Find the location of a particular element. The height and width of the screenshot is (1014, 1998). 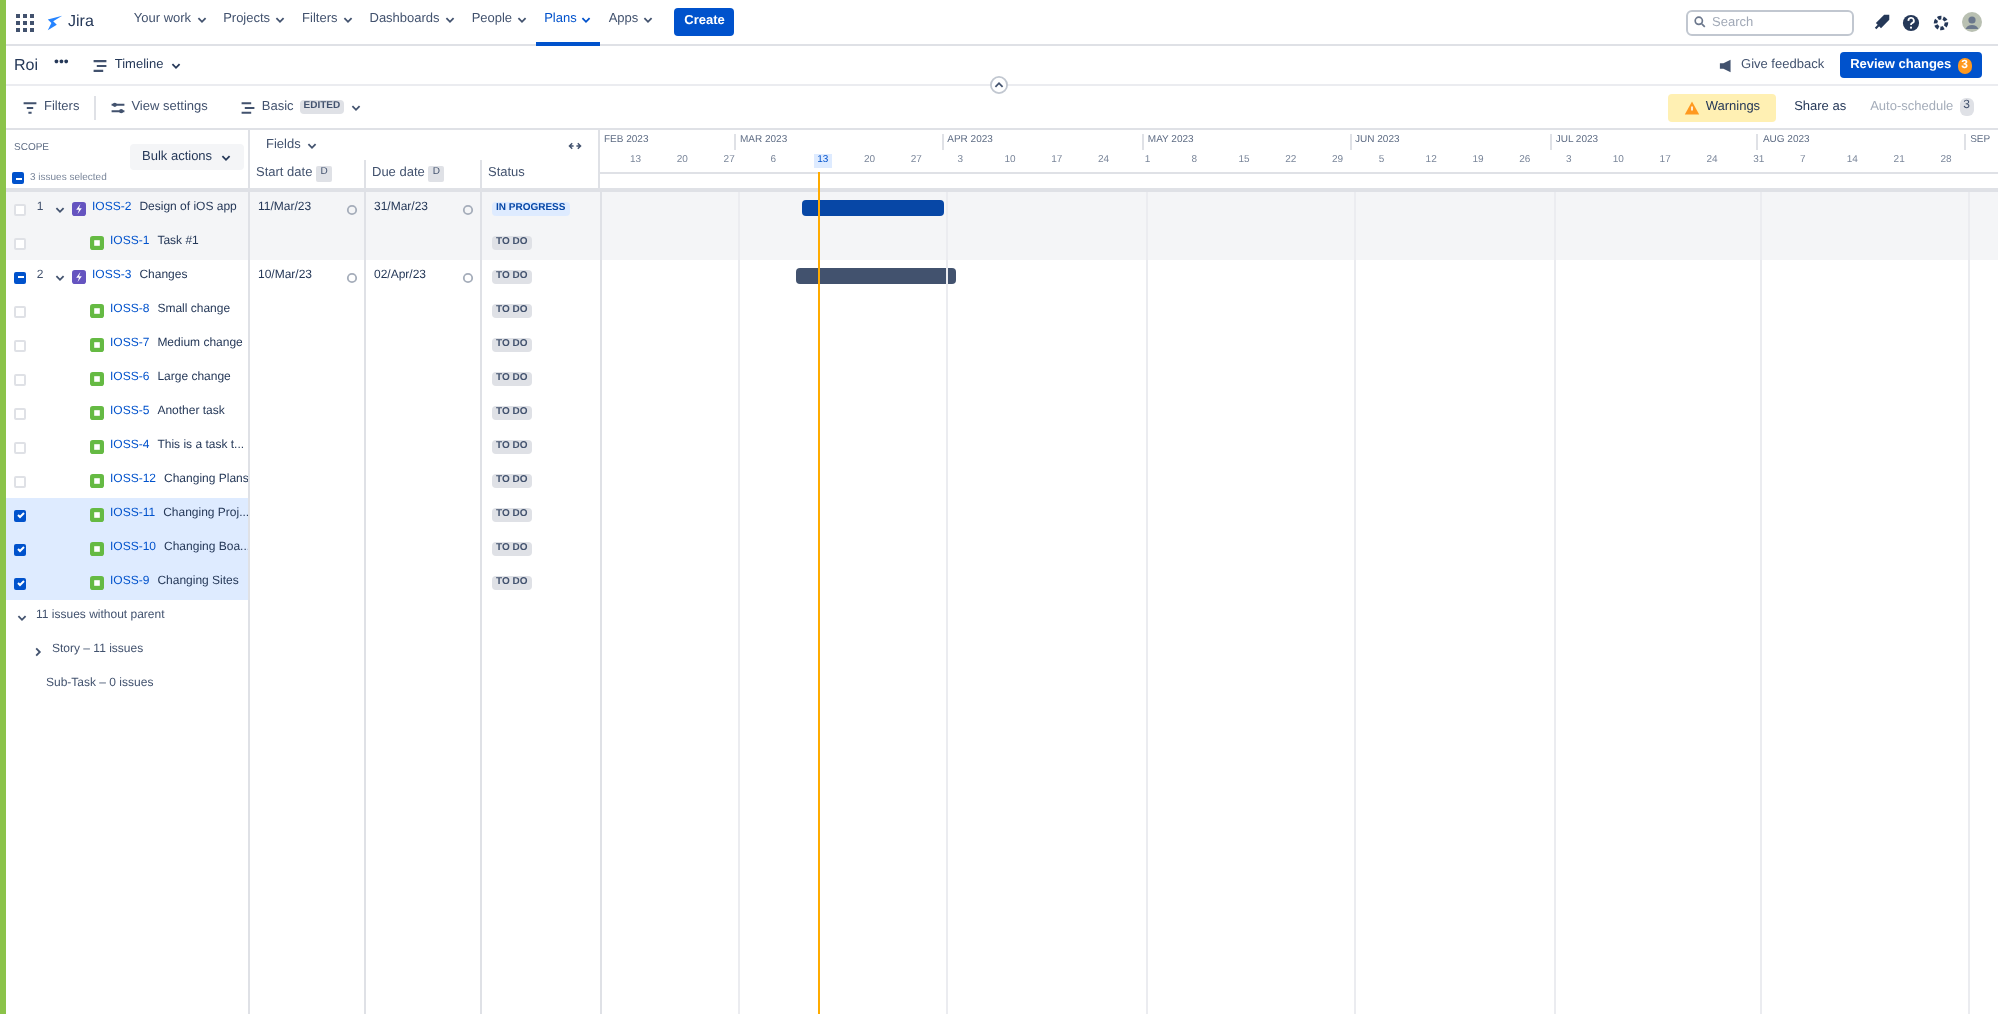

collapse-columns-icon is located at coordinates (575, 145).